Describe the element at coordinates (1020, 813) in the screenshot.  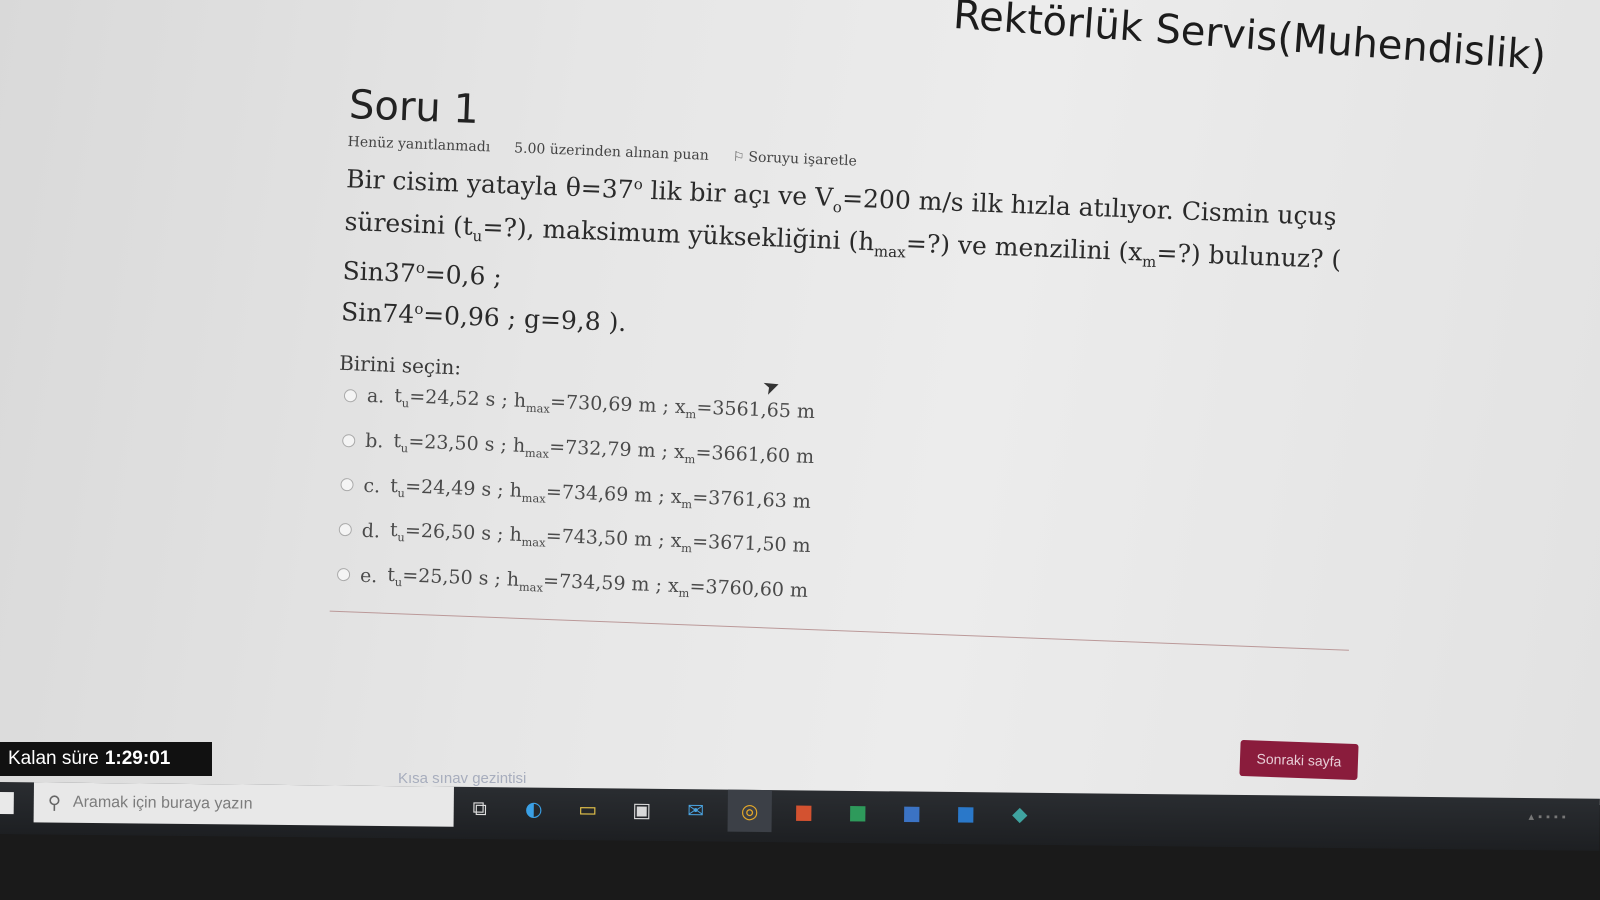
I see `app-icon: ◆` at that location.